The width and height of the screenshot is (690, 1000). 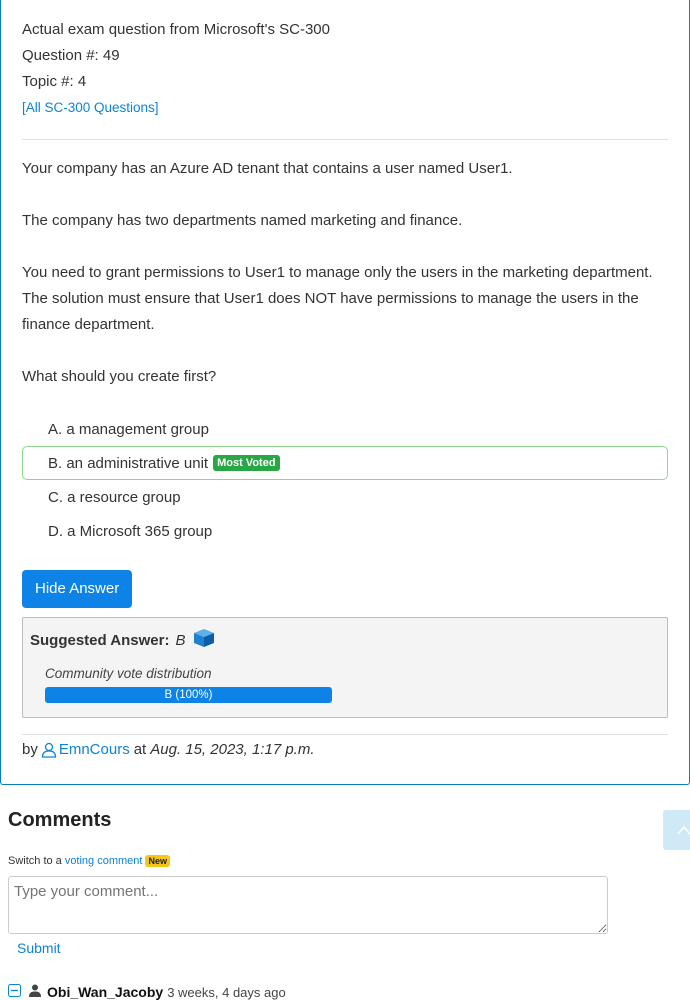 I want to click on comment-time: 3 weeks, 4 days ago, so click(x=226, y=992).